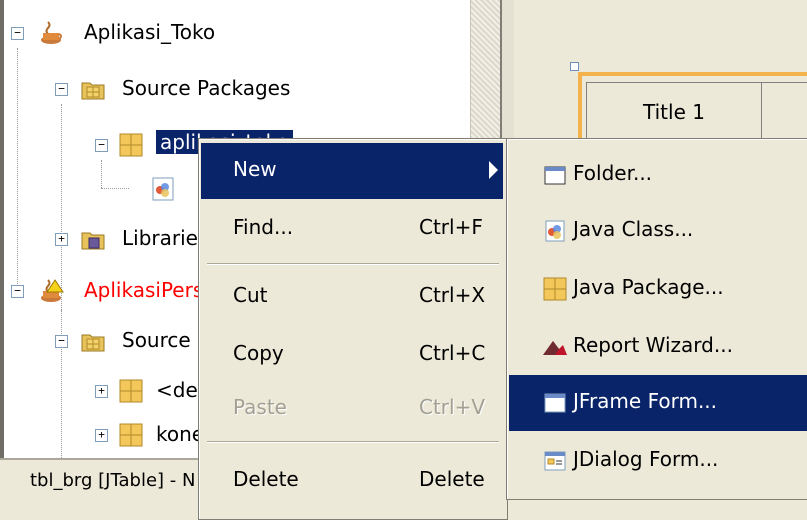 This screenshot has height=520, width=807. What do you see at coordinates (352, 355) in the screenshot?
I see `menu-item-copy: Copy Ctrl+C` at bounding box center [352, 355].